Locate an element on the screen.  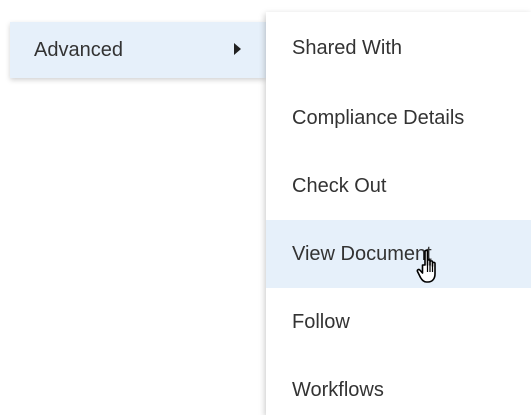
menu-item-check-out: Check Out is located at coordinates (398, 186).